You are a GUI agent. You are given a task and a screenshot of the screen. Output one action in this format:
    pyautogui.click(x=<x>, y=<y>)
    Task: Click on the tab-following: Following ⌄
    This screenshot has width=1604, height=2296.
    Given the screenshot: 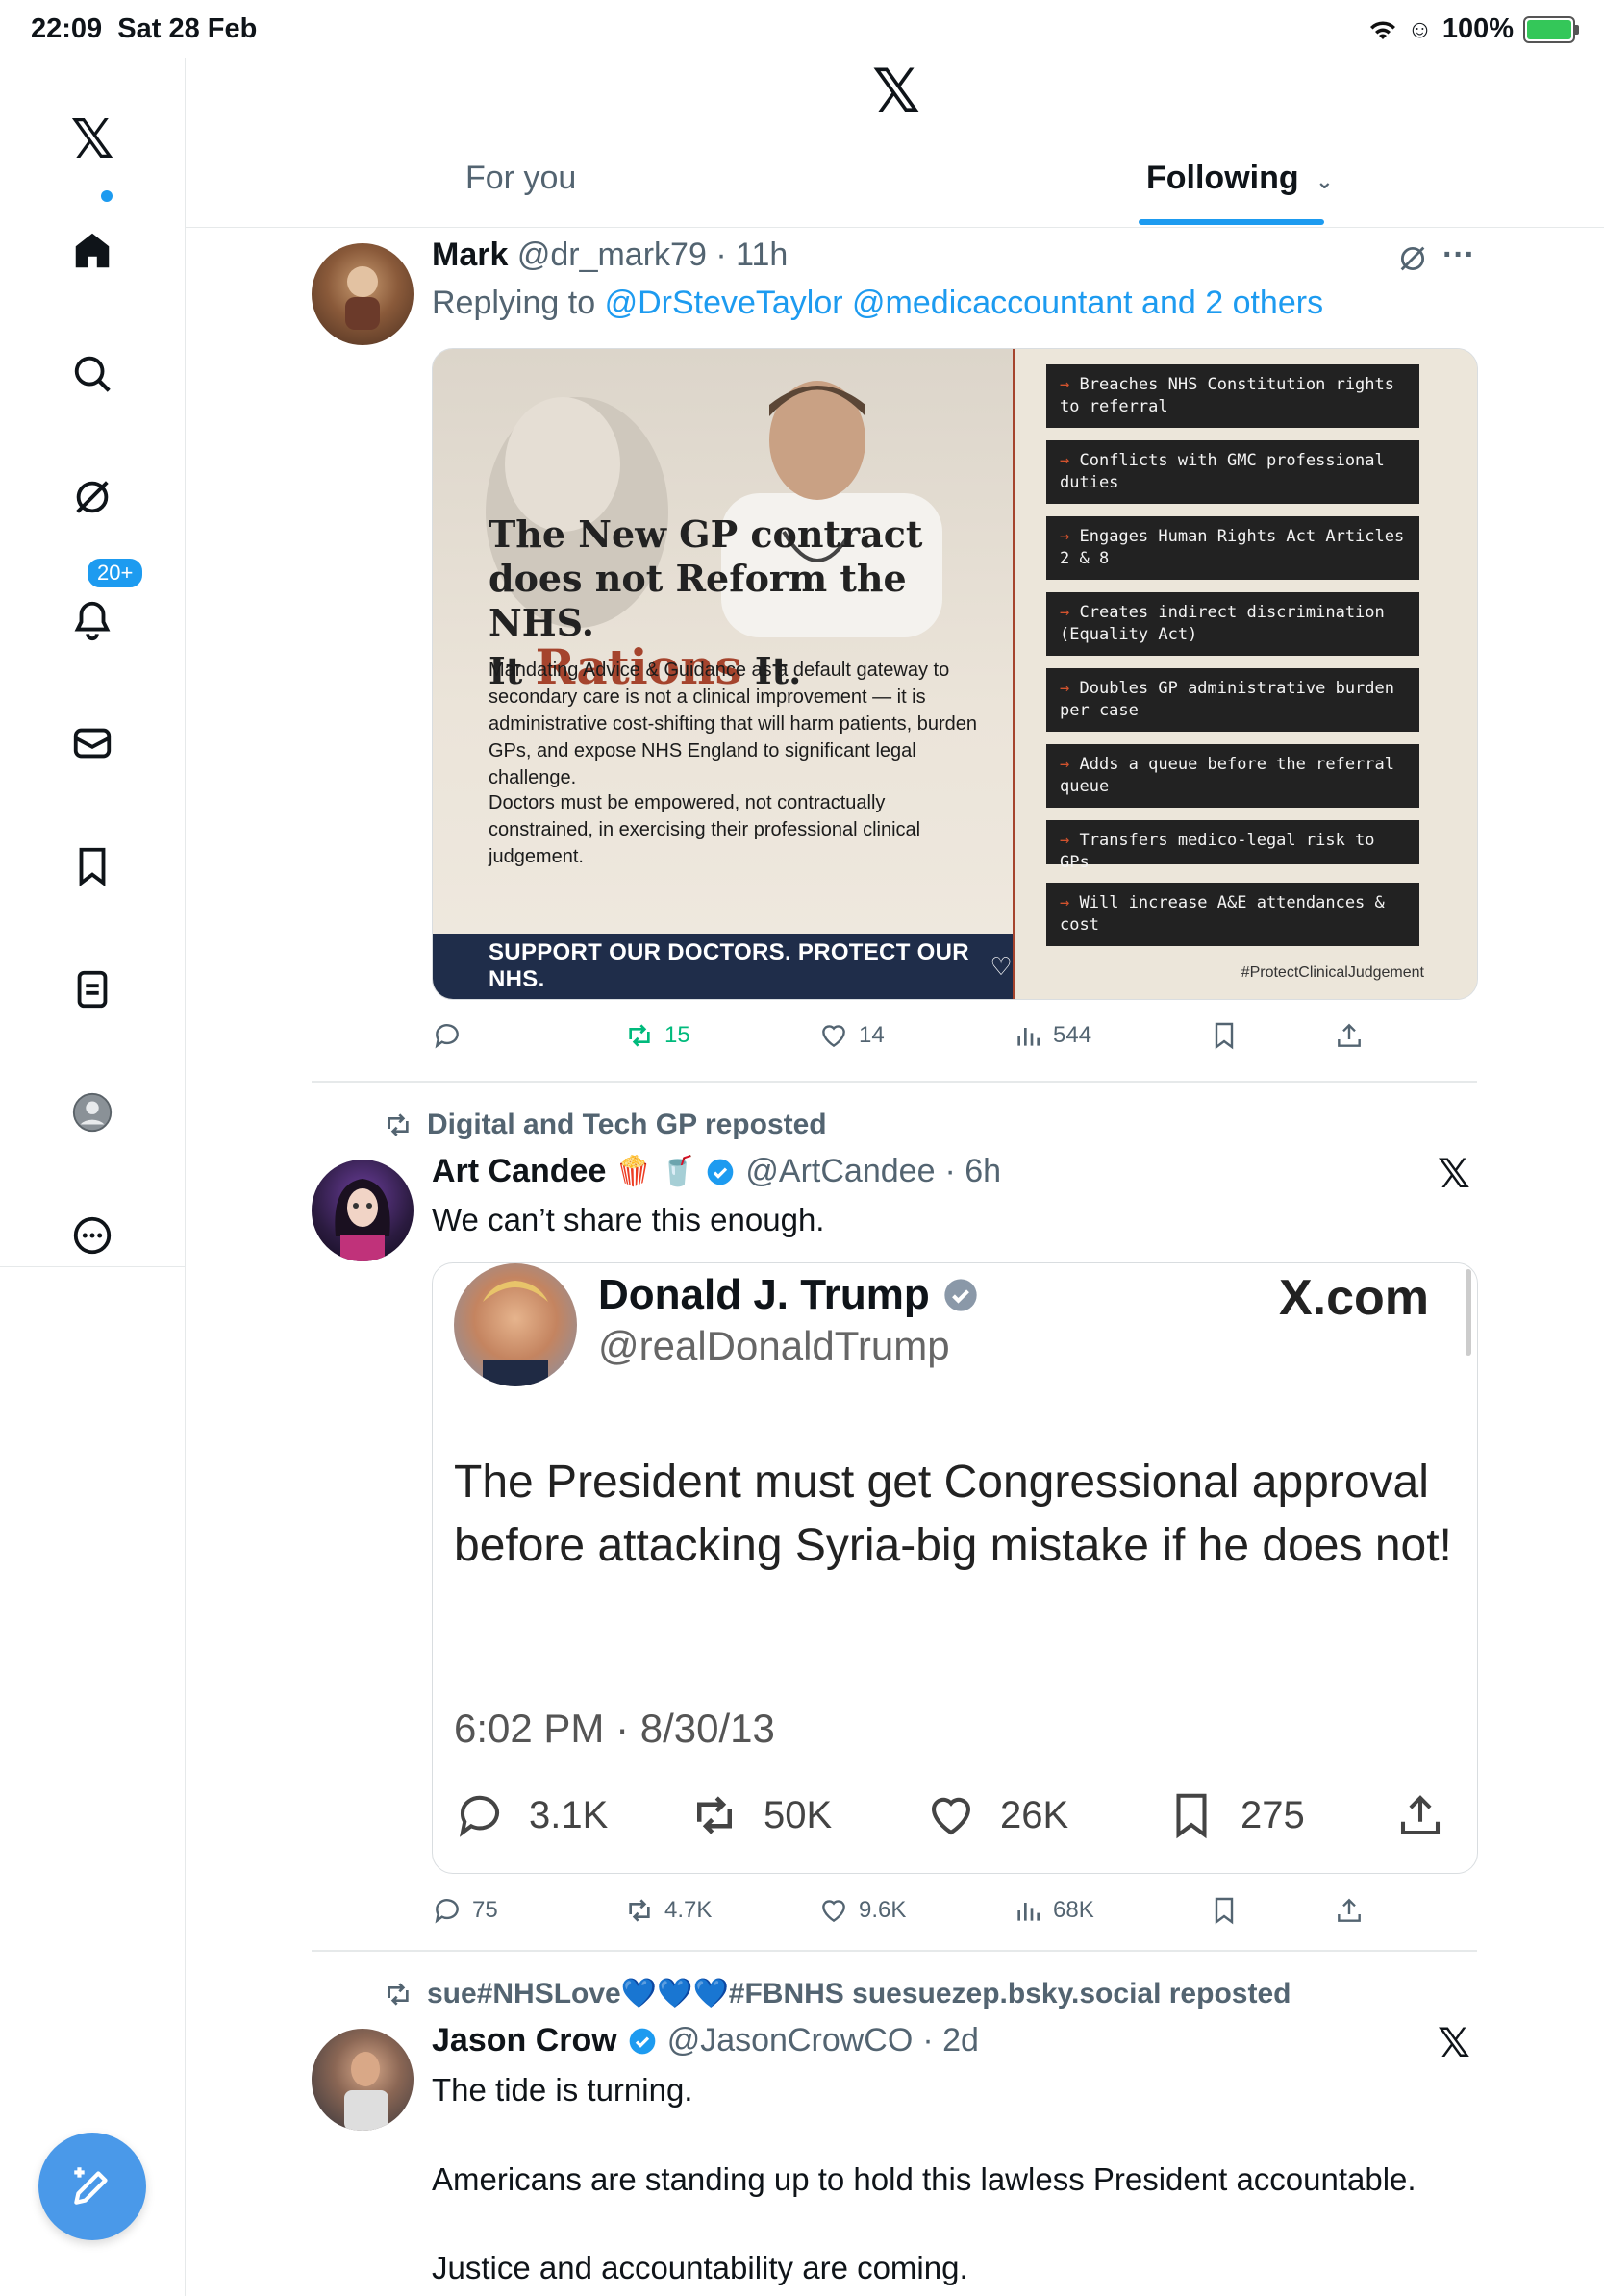 What is the action you would take?
    pyautogui.click(x=1240, y=178)
    